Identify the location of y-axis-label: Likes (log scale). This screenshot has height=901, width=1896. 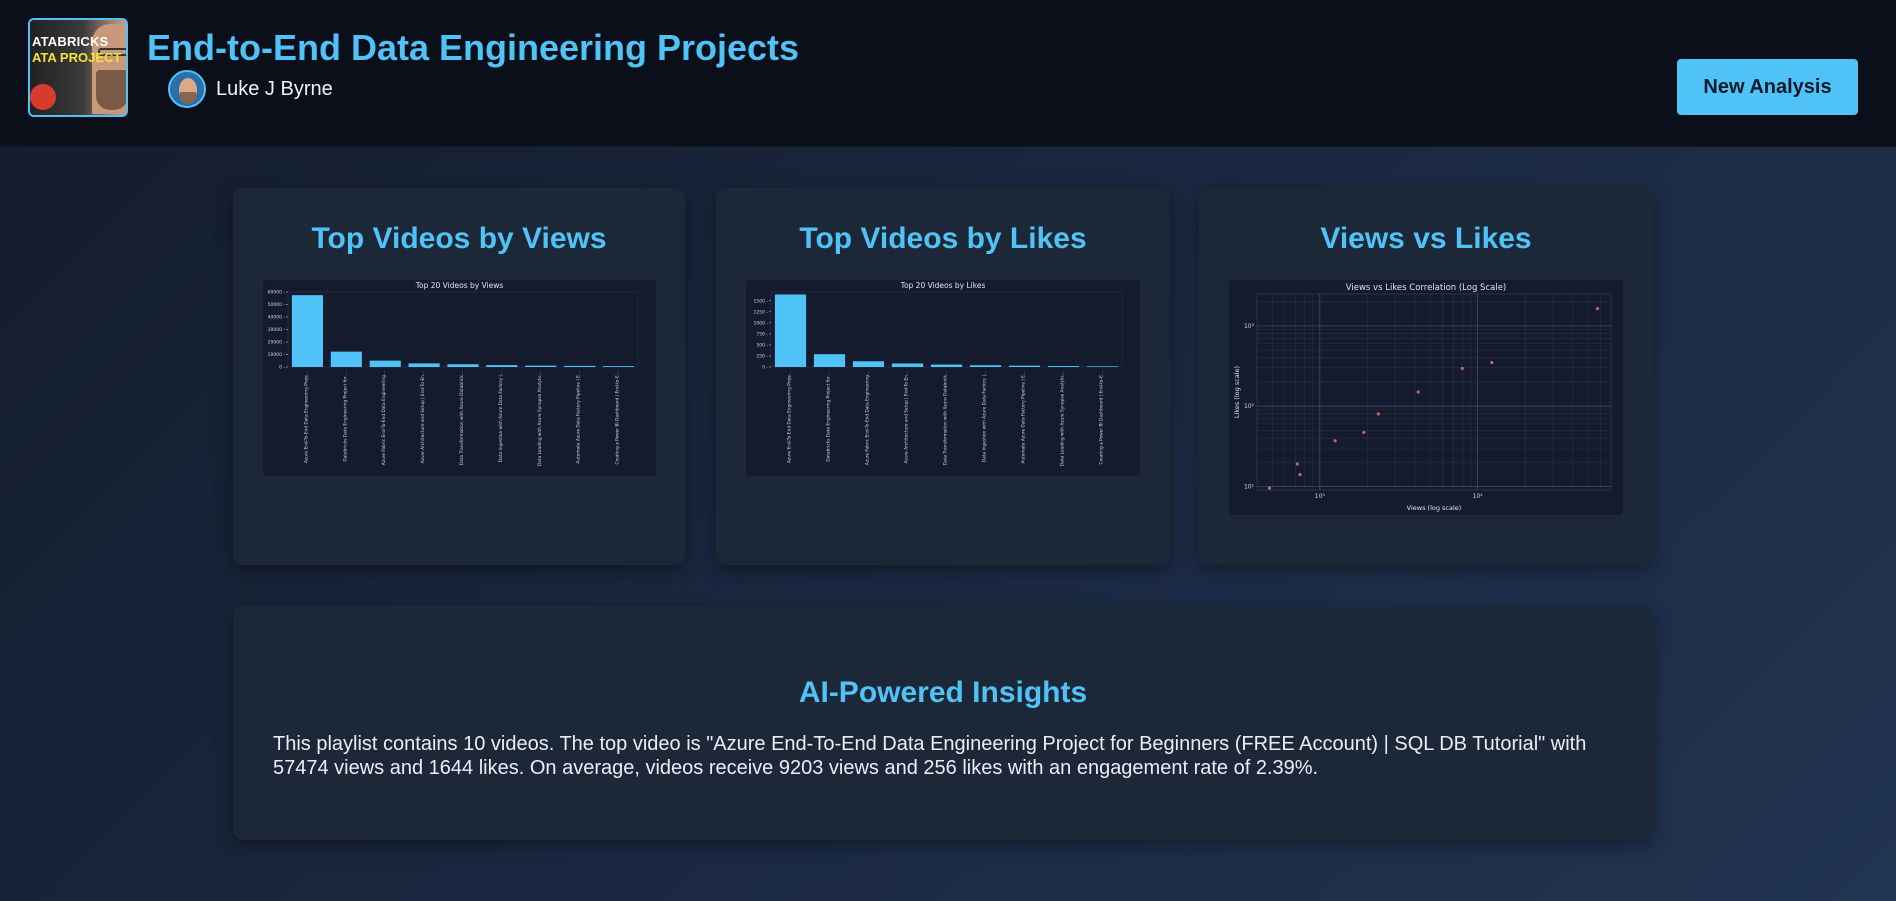
(1237, 392).